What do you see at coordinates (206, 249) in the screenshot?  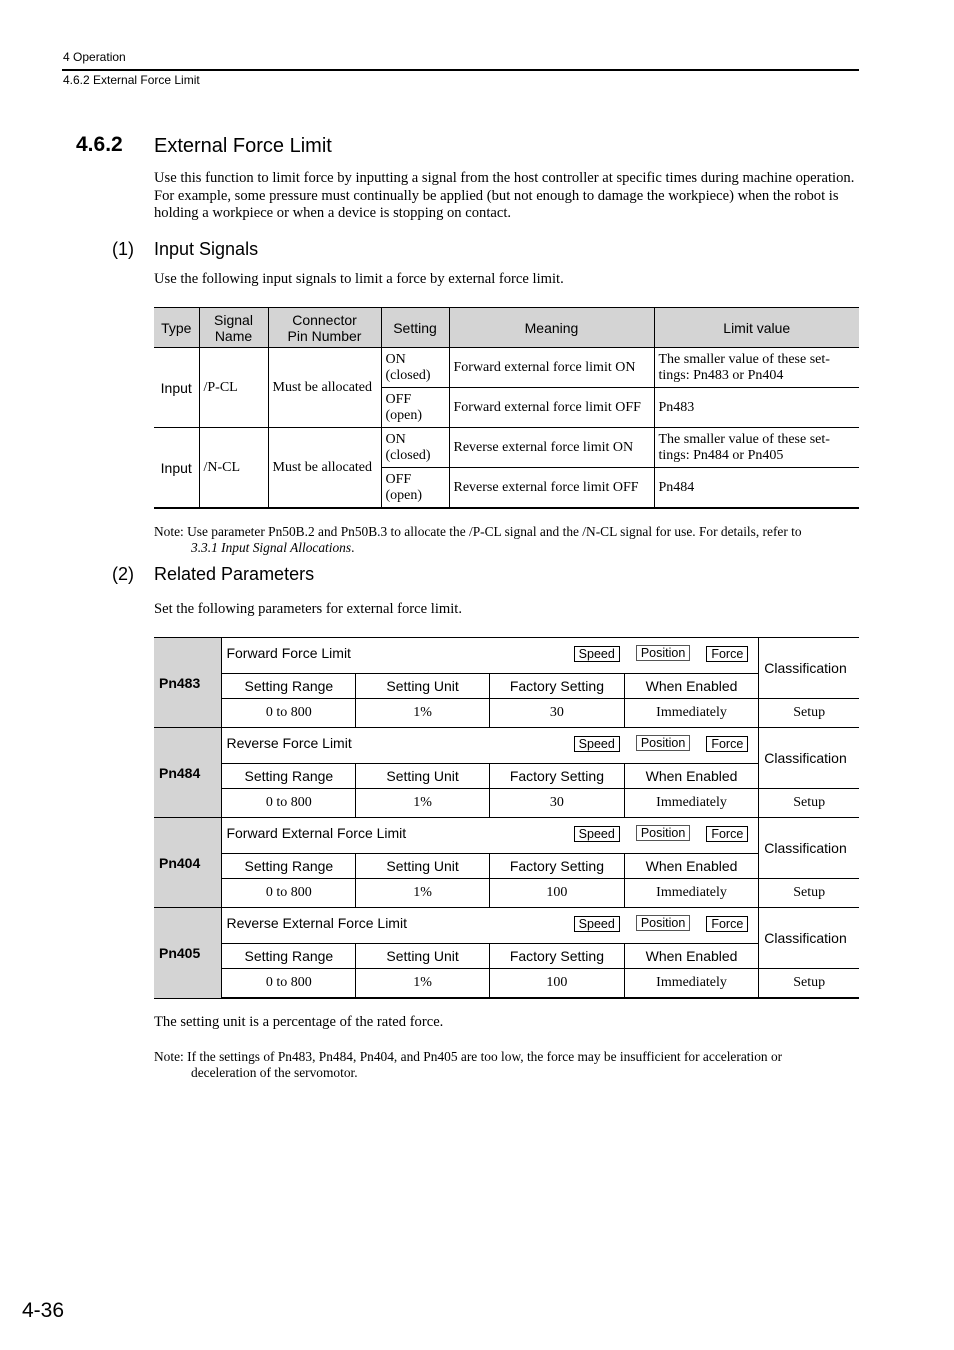 I see `subsection-title-input-signals: Input Signals` at bounding box center [206, 249].